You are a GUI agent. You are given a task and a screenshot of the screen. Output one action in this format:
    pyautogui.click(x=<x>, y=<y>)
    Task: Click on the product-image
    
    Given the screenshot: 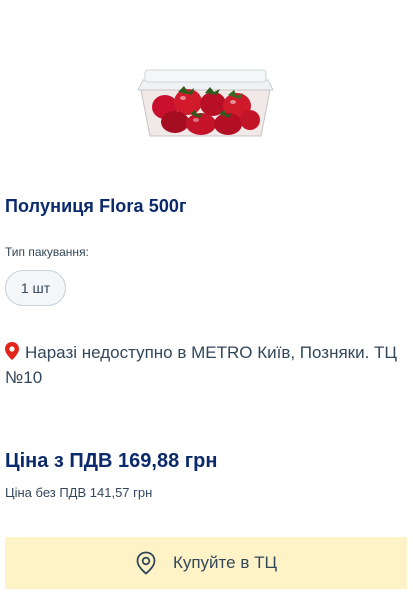 What is the action you would take?
    pyautogui.click(x=205, y=104)
    